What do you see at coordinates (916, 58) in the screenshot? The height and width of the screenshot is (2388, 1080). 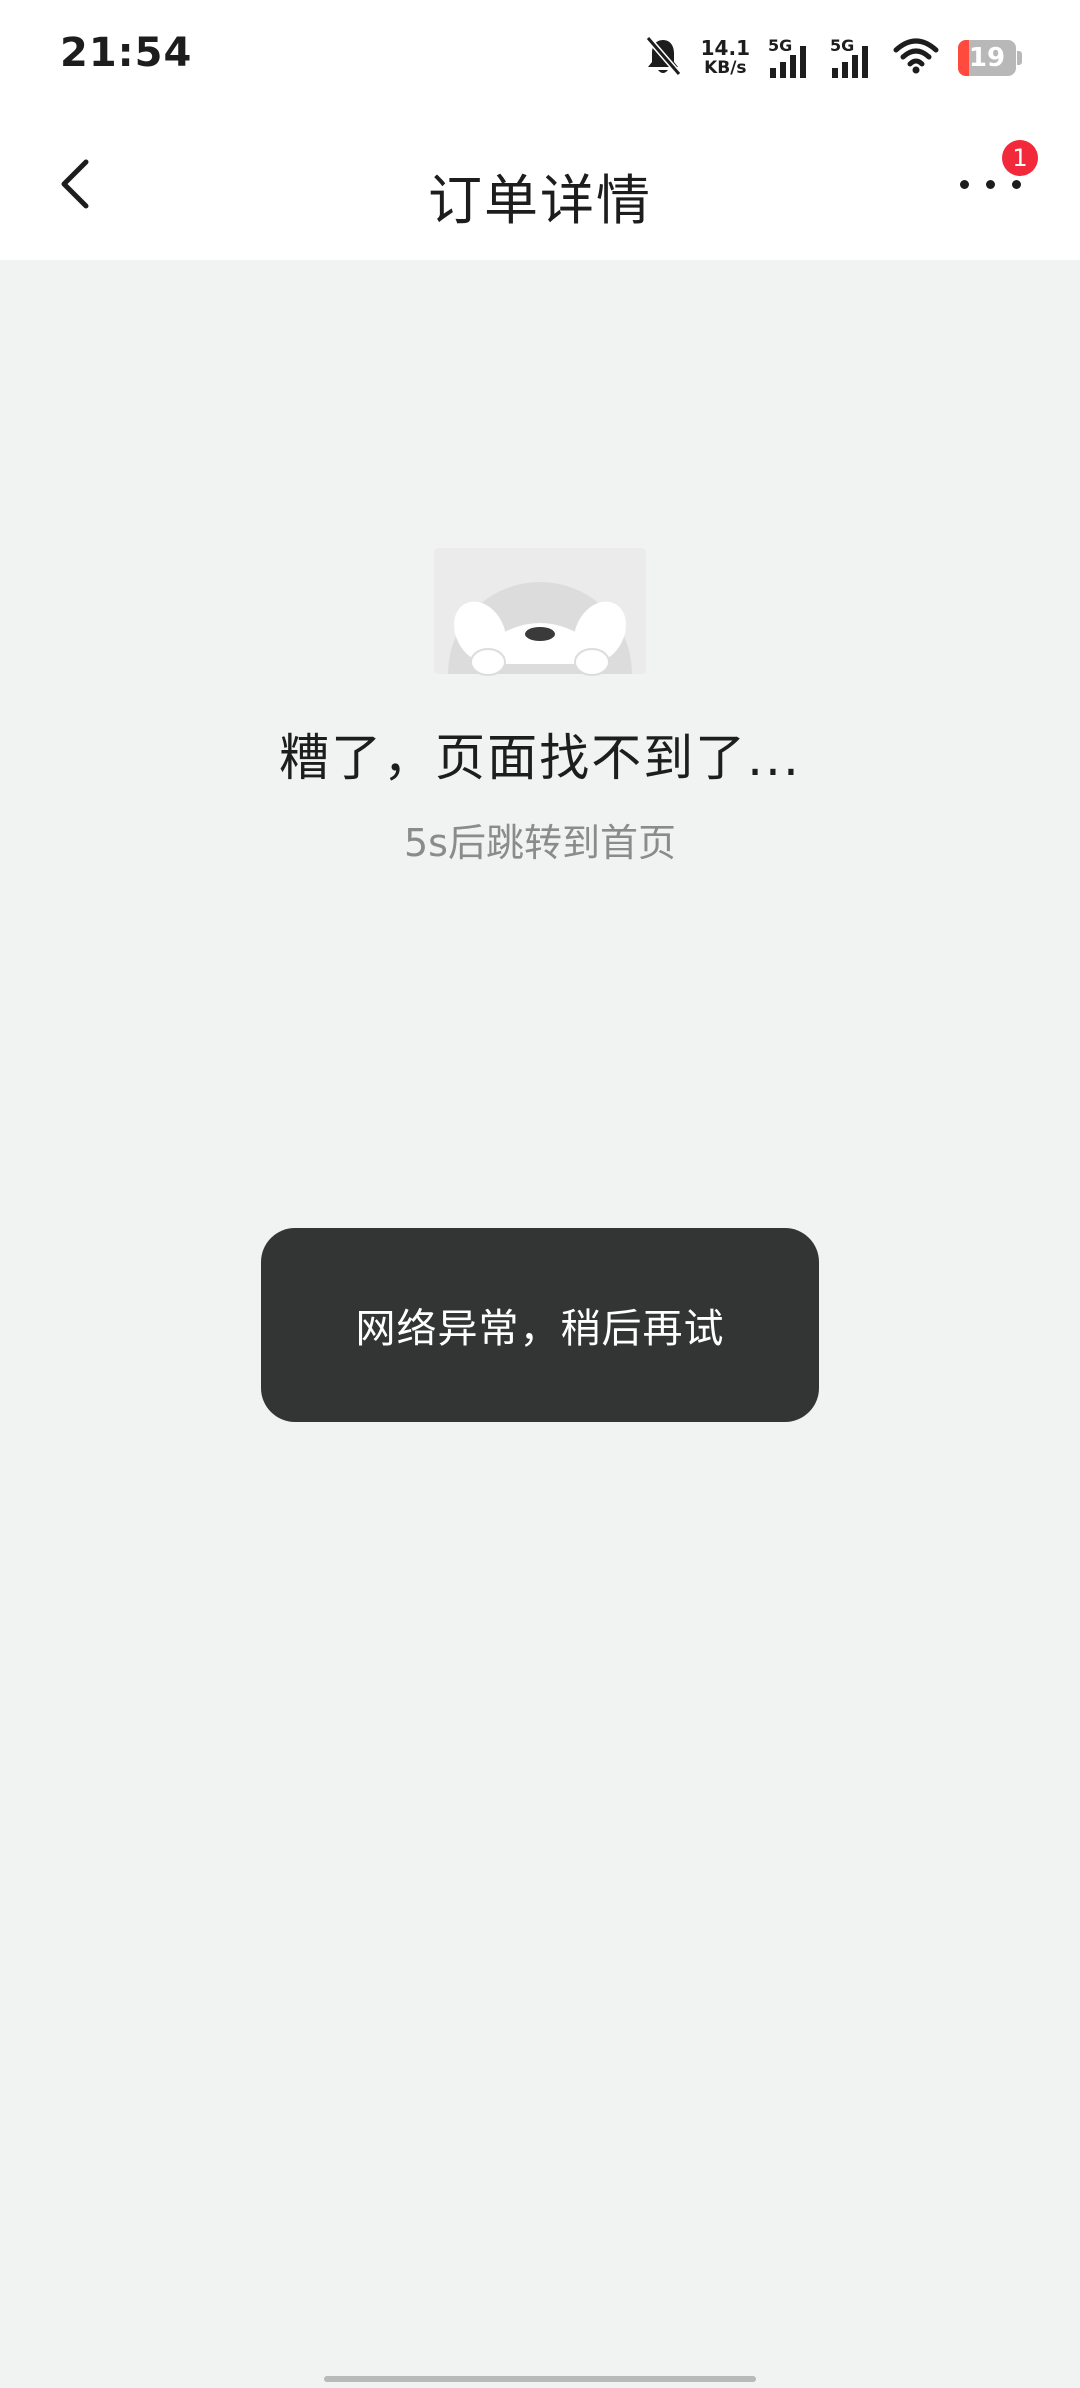 I see `wifi-icon` at bounding box center [916, 58].